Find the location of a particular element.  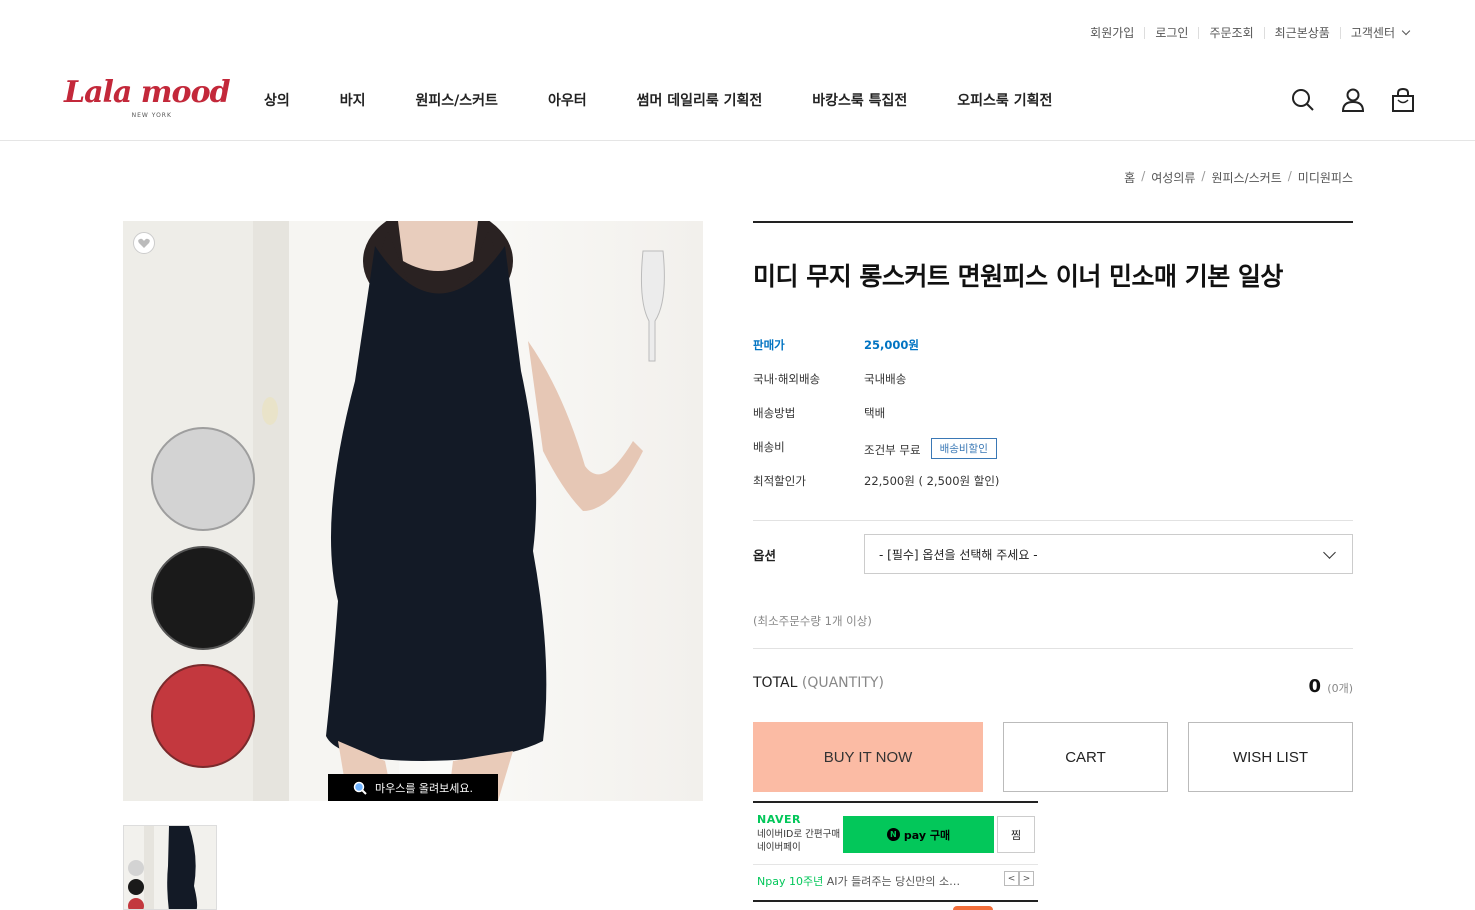

naver-wish-button: 찜 is located at coordinates (1016, 834).